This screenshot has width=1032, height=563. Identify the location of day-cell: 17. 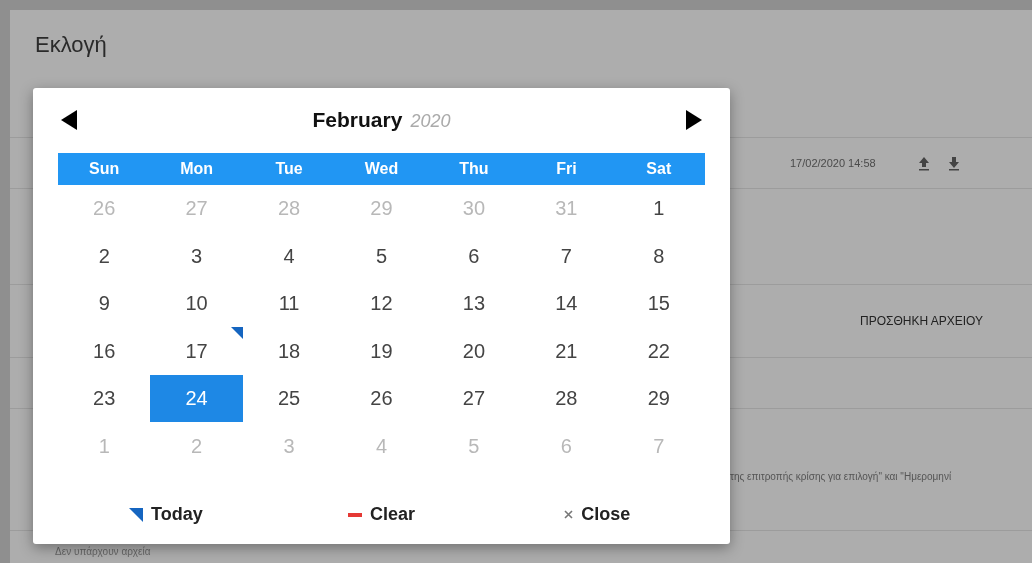
(196, 351).